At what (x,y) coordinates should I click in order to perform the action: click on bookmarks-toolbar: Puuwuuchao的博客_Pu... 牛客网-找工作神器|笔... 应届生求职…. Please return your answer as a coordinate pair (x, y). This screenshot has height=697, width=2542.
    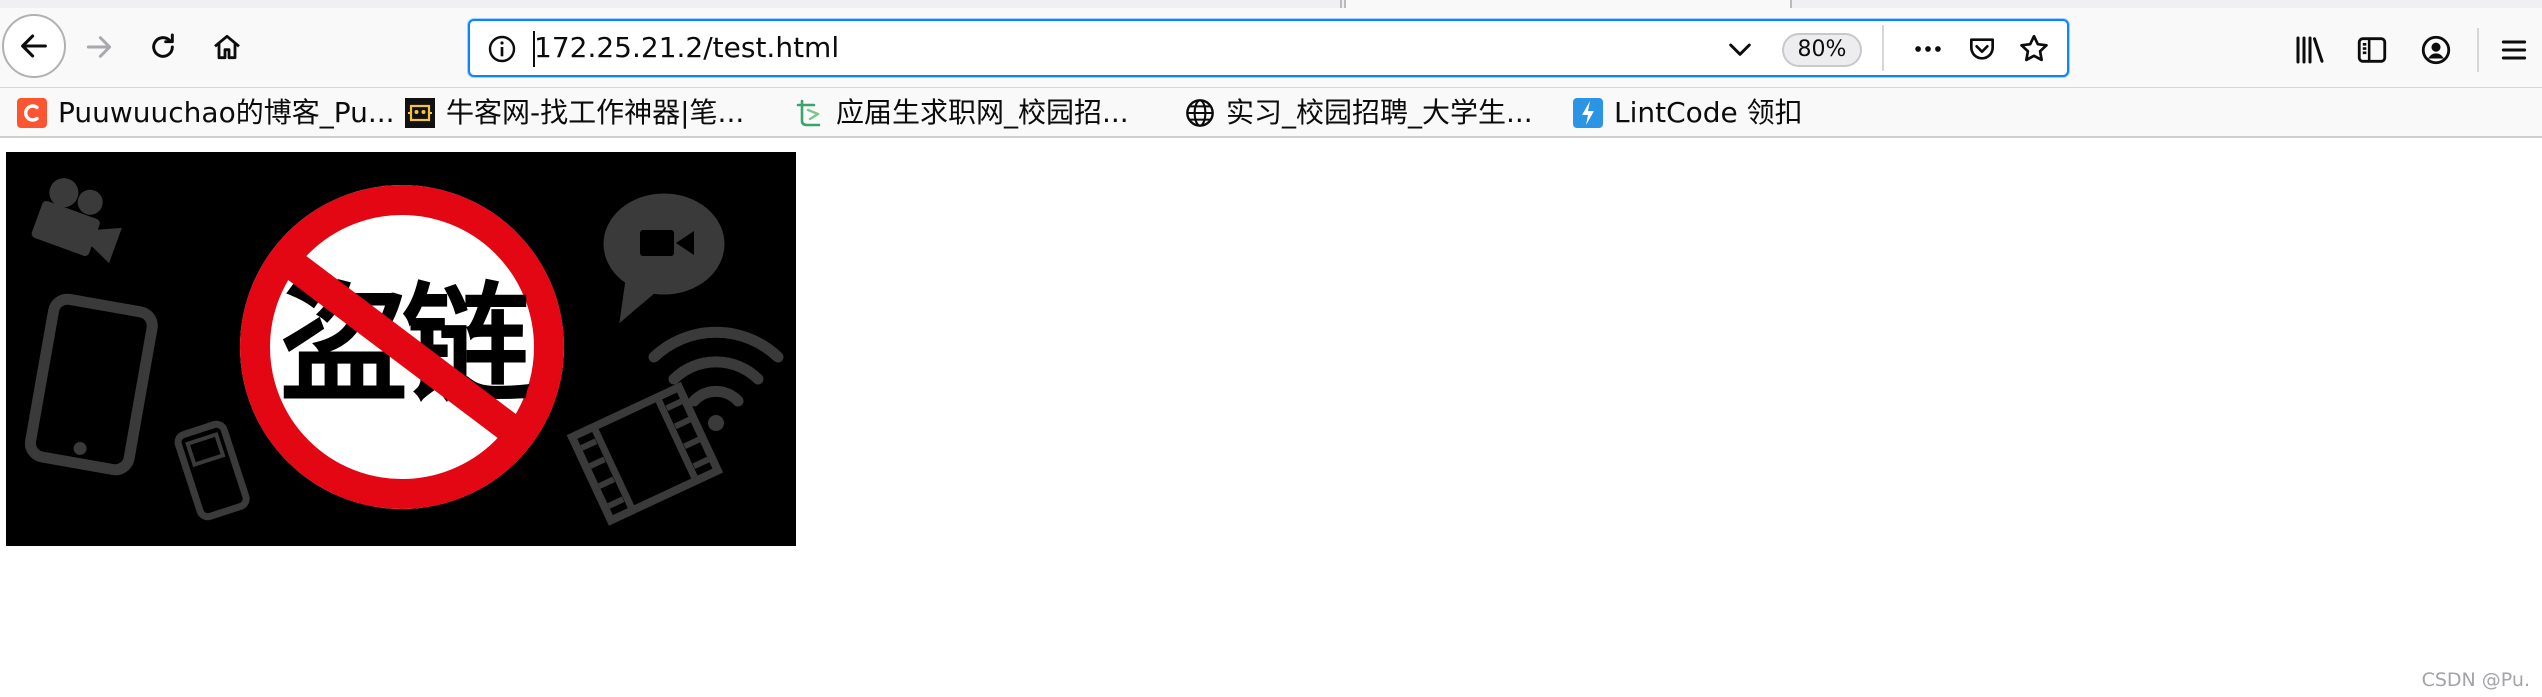
    Looking at the image, I should click on (1271, 113).